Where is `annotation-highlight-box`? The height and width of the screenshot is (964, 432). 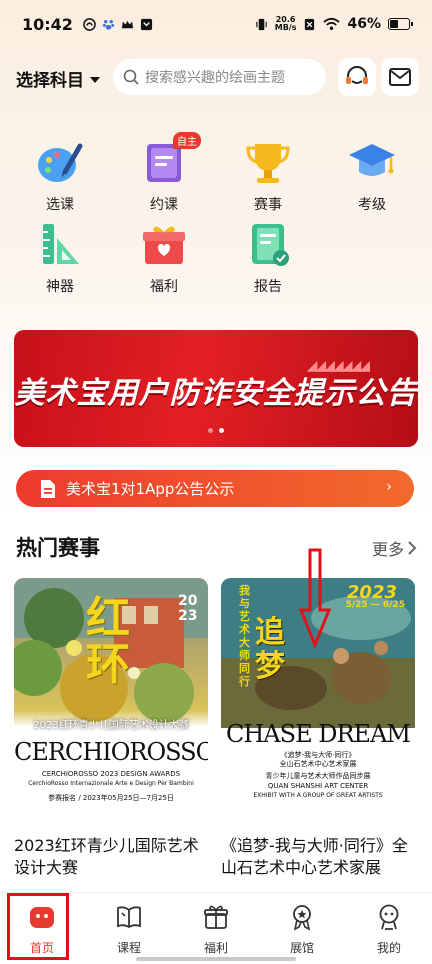 annotation-highlight-box is located at coordinates (38, 926).